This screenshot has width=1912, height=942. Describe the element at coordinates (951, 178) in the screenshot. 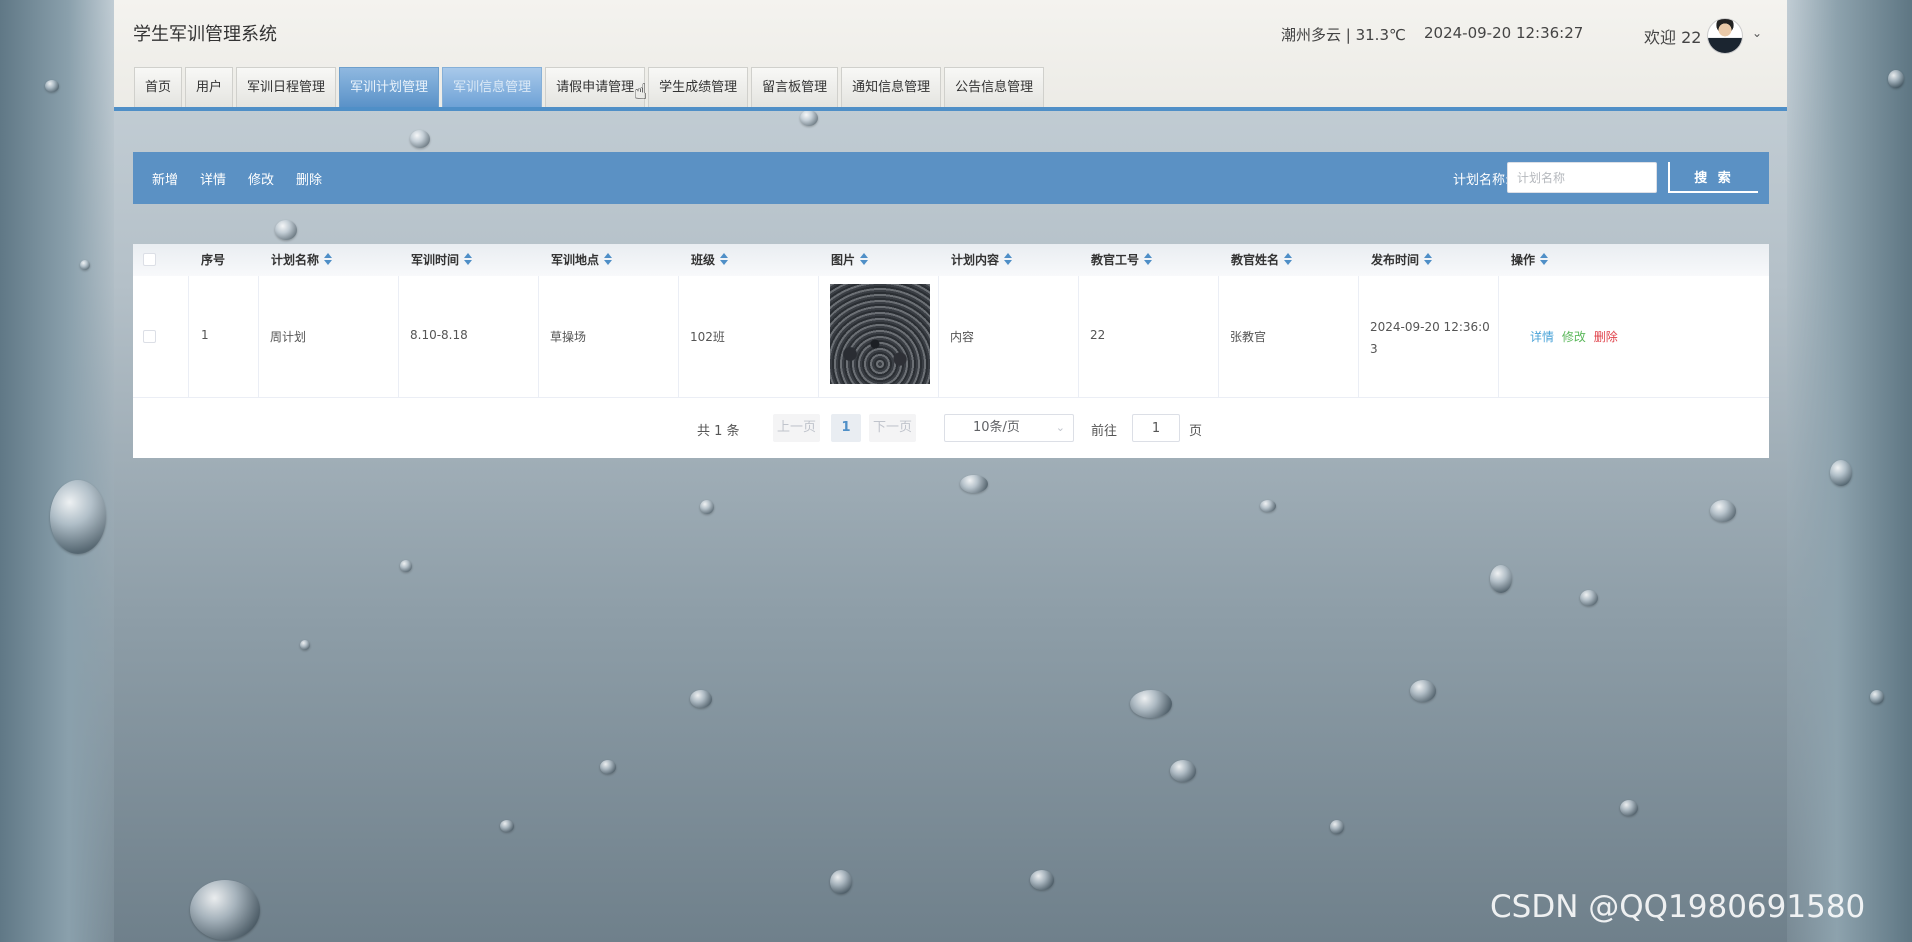

I see `toolbar: 新增 详情 修改 删除 计划名称: 搜 索` at that location.